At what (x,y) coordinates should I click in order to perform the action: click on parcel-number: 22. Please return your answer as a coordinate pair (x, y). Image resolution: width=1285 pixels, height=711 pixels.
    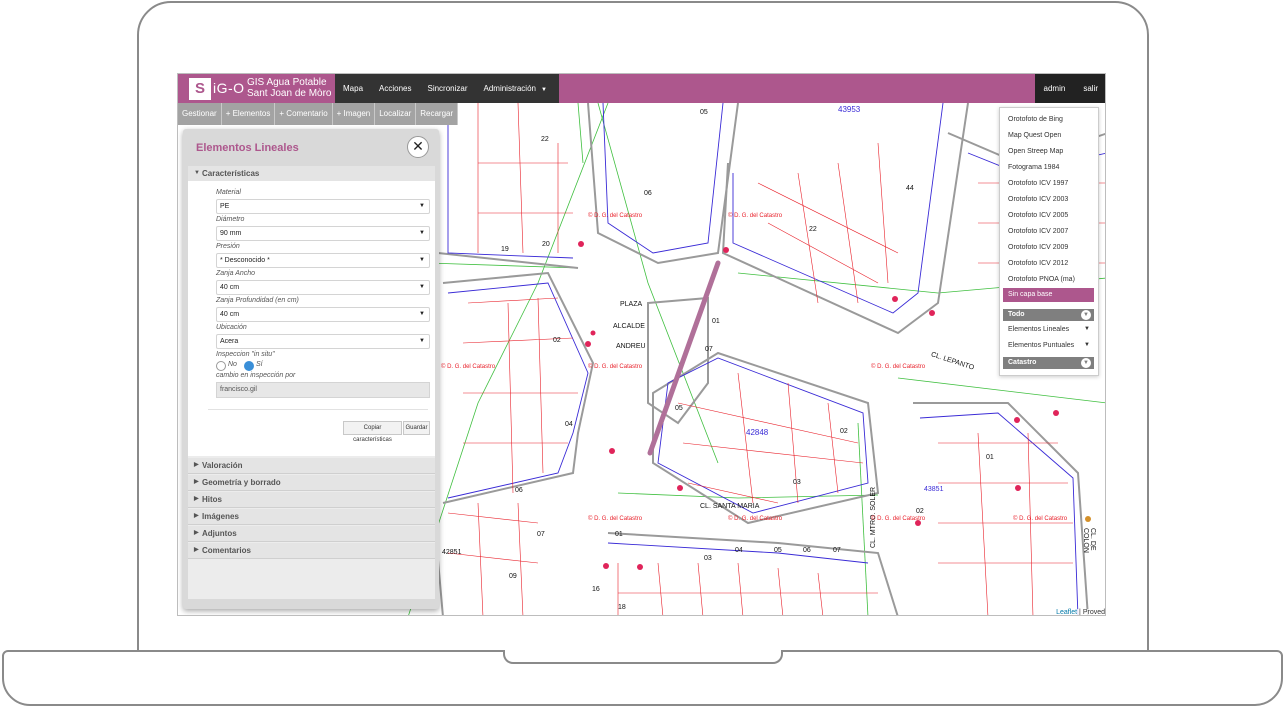
    Looking at the image, I should click on (813, 229).